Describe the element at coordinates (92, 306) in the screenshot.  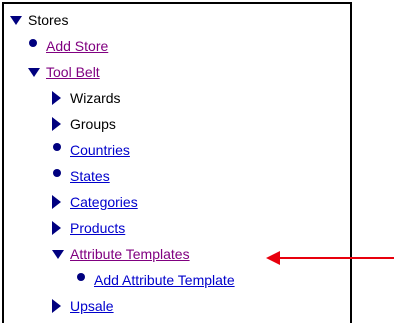
I see `upsale-link: Upsale` at that location.